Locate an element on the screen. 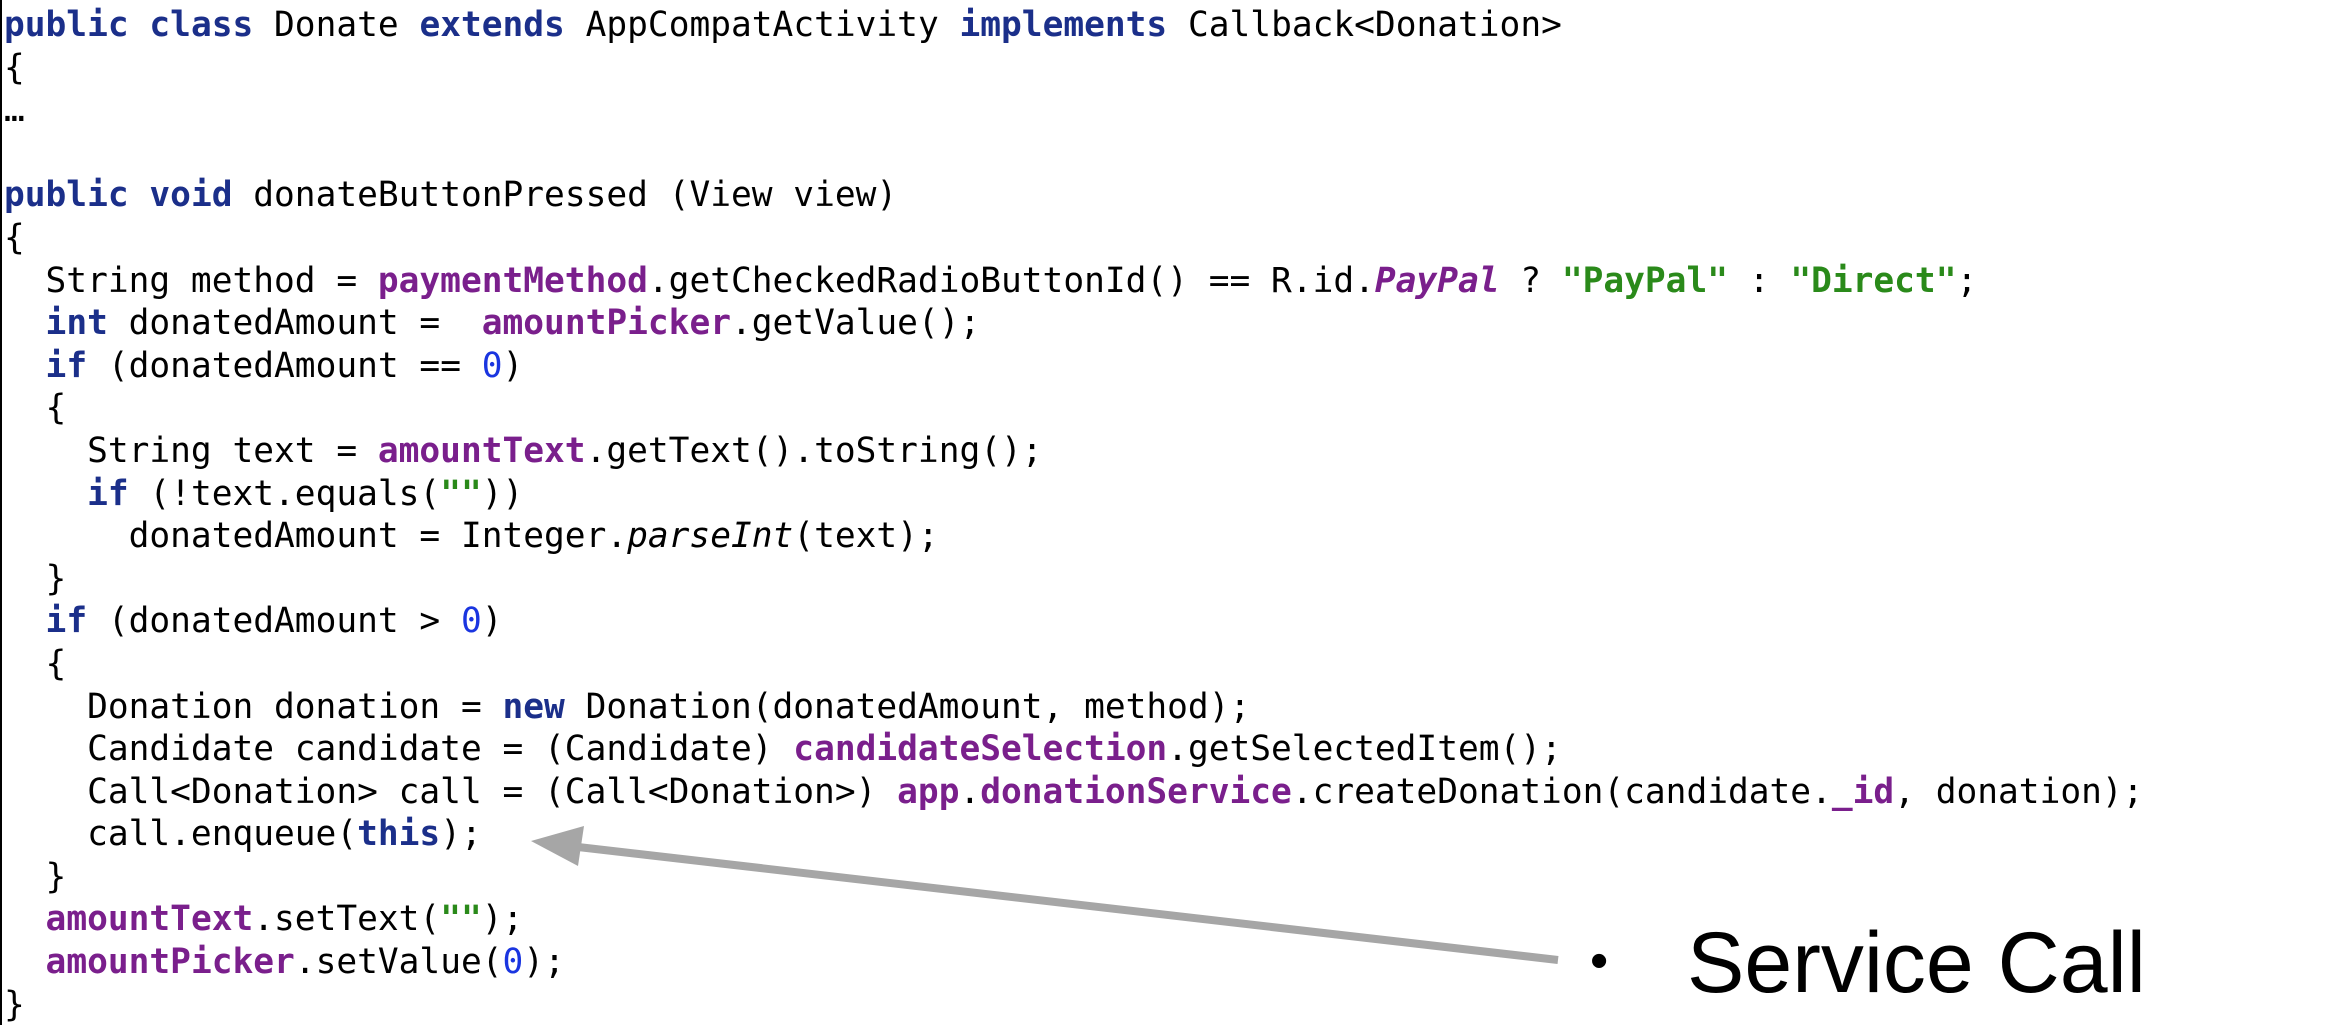  service-call-callout: • Service Call is located at coordinates (1868, 962).